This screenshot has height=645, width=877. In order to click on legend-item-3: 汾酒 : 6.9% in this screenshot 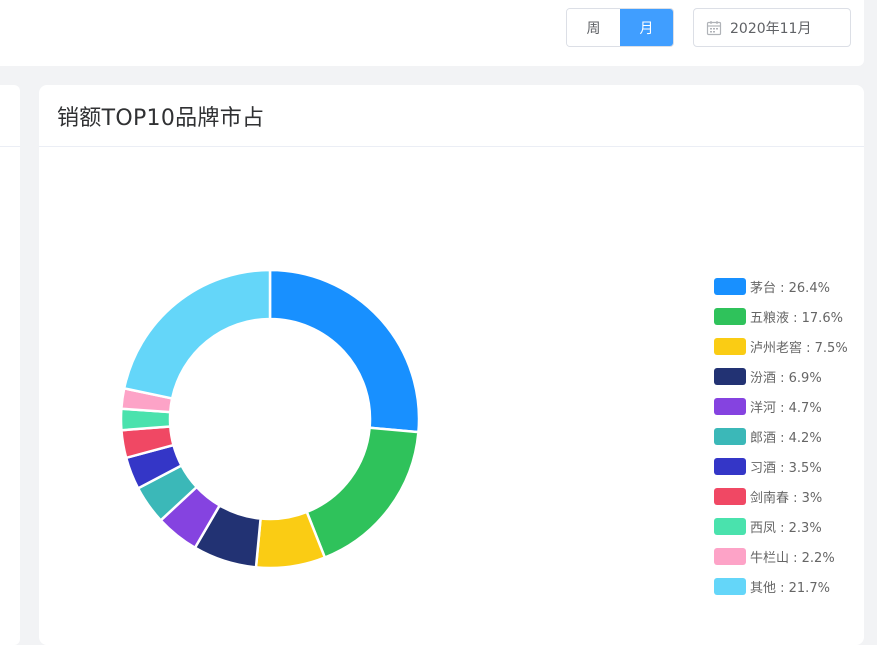, I will do `click(789, 376)`.